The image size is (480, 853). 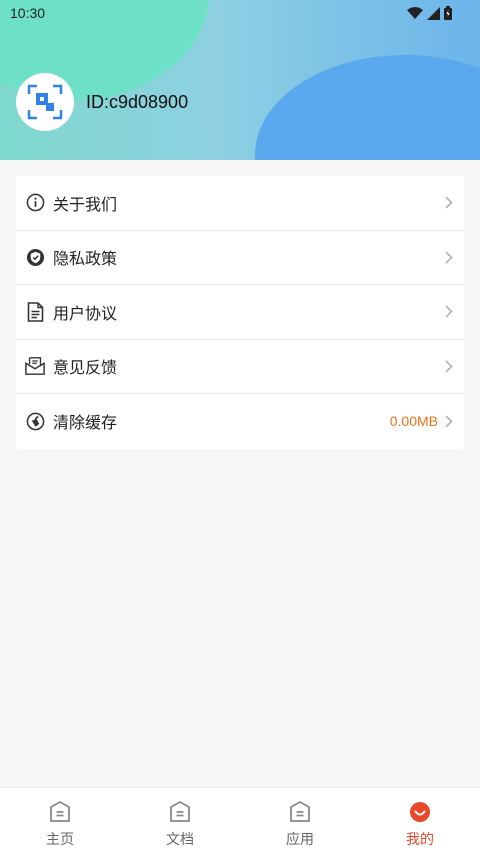 I want to click on menu-item-label: 用户协议, so click(x=85, y=313).